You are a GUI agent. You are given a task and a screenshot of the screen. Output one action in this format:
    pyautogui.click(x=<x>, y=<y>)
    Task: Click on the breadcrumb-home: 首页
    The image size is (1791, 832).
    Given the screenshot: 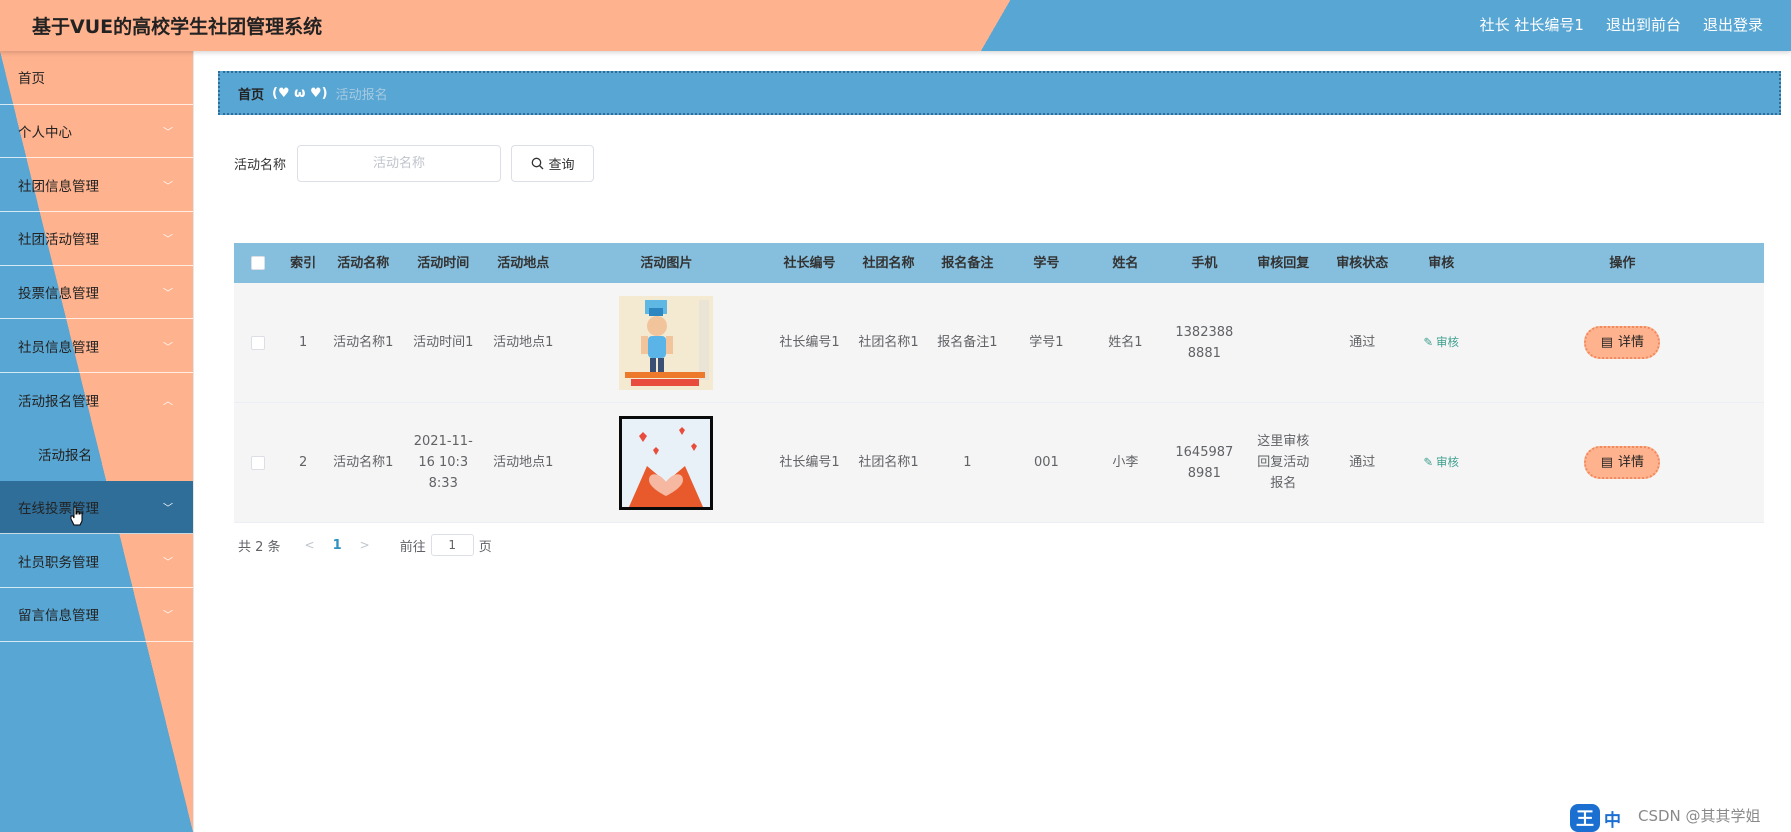 What is the action you would take?
    pyautogui.click(x=251, y=93)
    